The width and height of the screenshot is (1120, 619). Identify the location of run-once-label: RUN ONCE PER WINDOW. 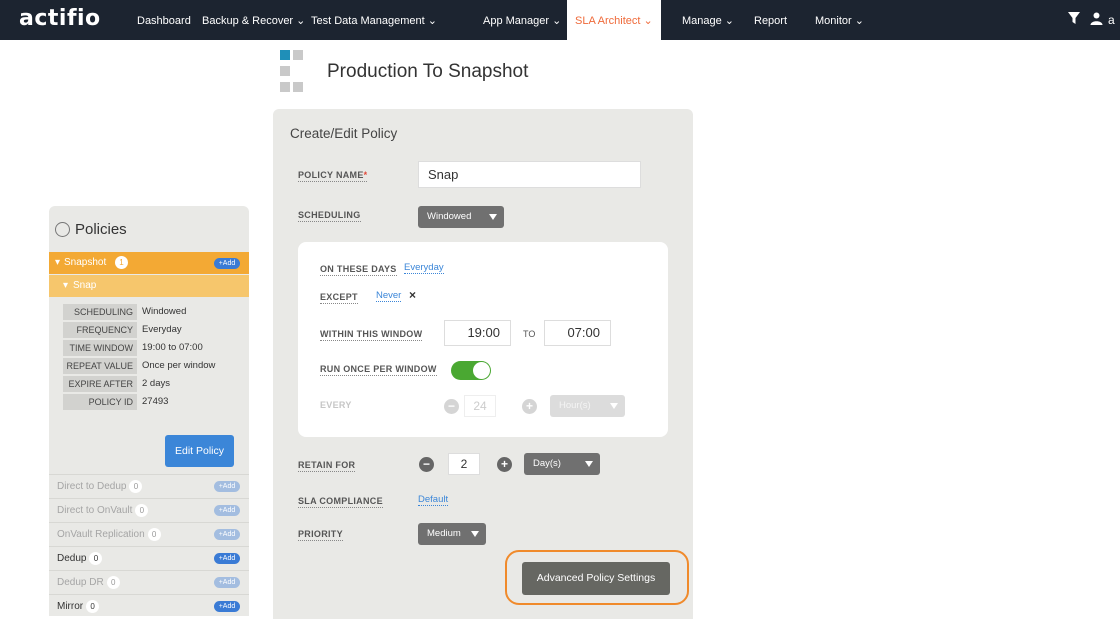
(378, 370).